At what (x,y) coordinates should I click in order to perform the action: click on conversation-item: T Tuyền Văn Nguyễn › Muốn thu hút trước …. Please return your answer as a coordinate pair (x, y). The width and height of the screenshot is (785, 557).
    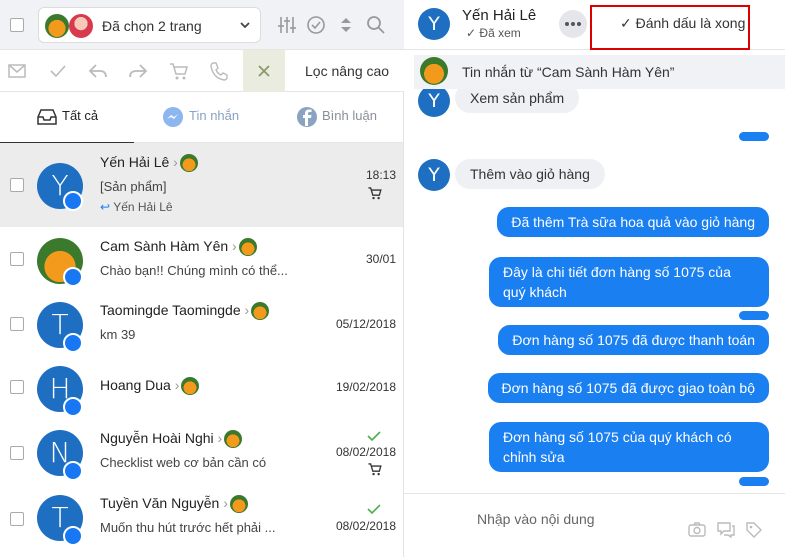
    Looking at the image, I should click on (201, 520).